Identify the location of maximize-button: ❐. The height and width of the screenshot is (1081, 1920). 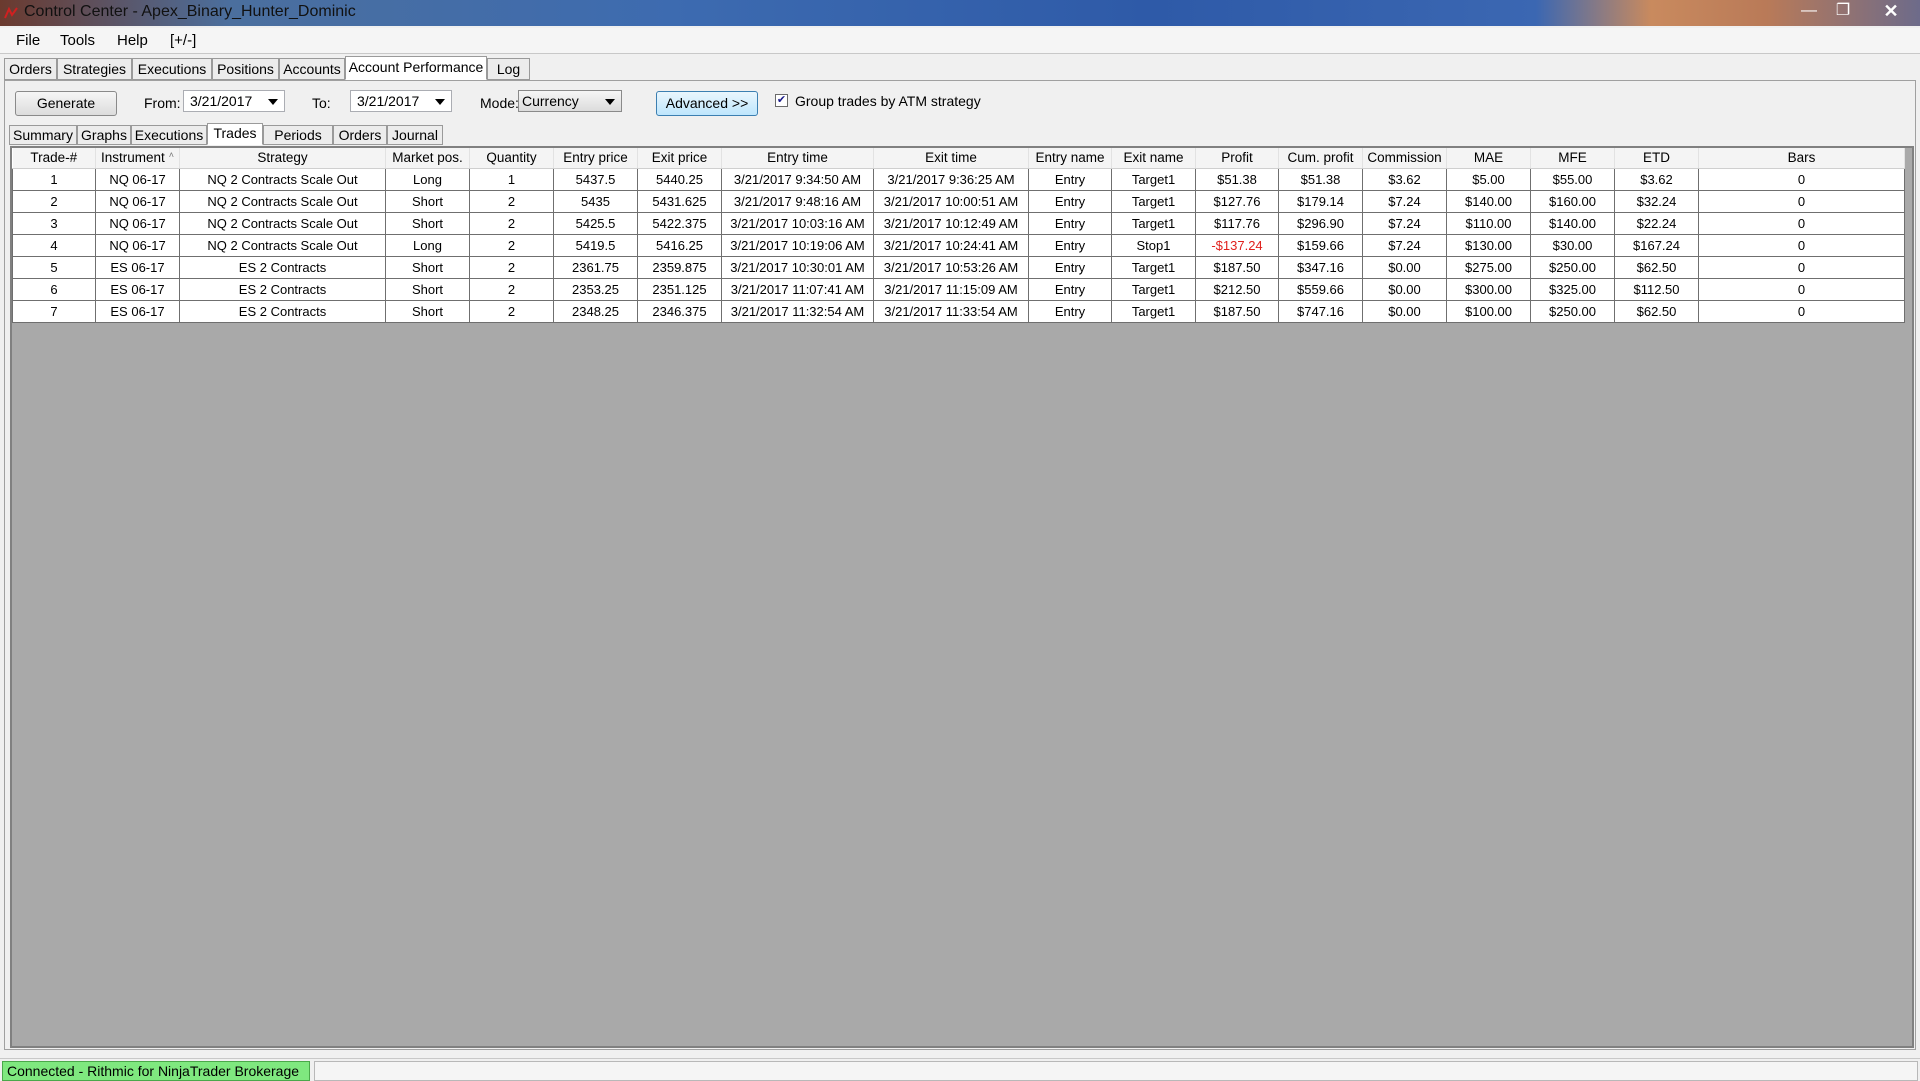
(1843, 11).